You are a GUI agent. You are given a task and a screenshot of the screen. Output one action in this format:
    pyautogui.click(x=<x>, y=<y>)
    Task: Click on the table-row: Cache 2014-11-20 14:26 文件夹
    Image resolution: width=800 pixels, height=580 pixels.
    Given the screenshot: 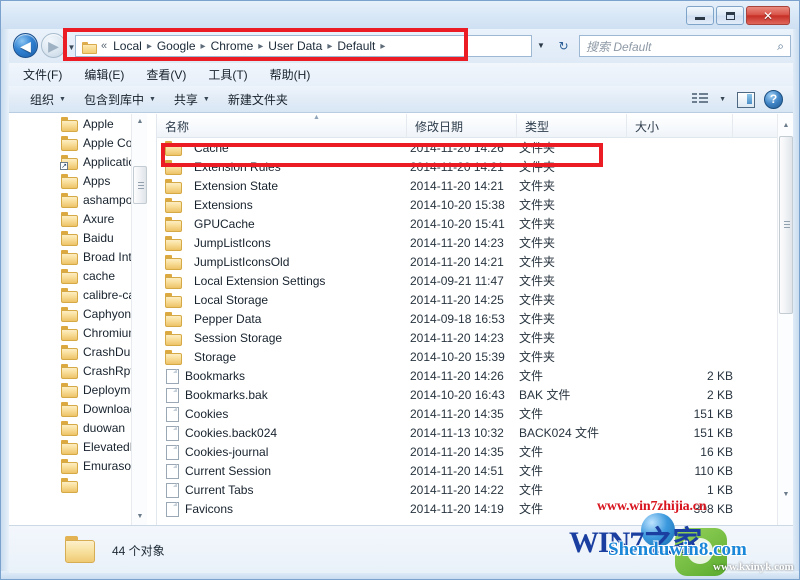 What is the action you would take?
    pyautogui.click(x=467, y=147)
    